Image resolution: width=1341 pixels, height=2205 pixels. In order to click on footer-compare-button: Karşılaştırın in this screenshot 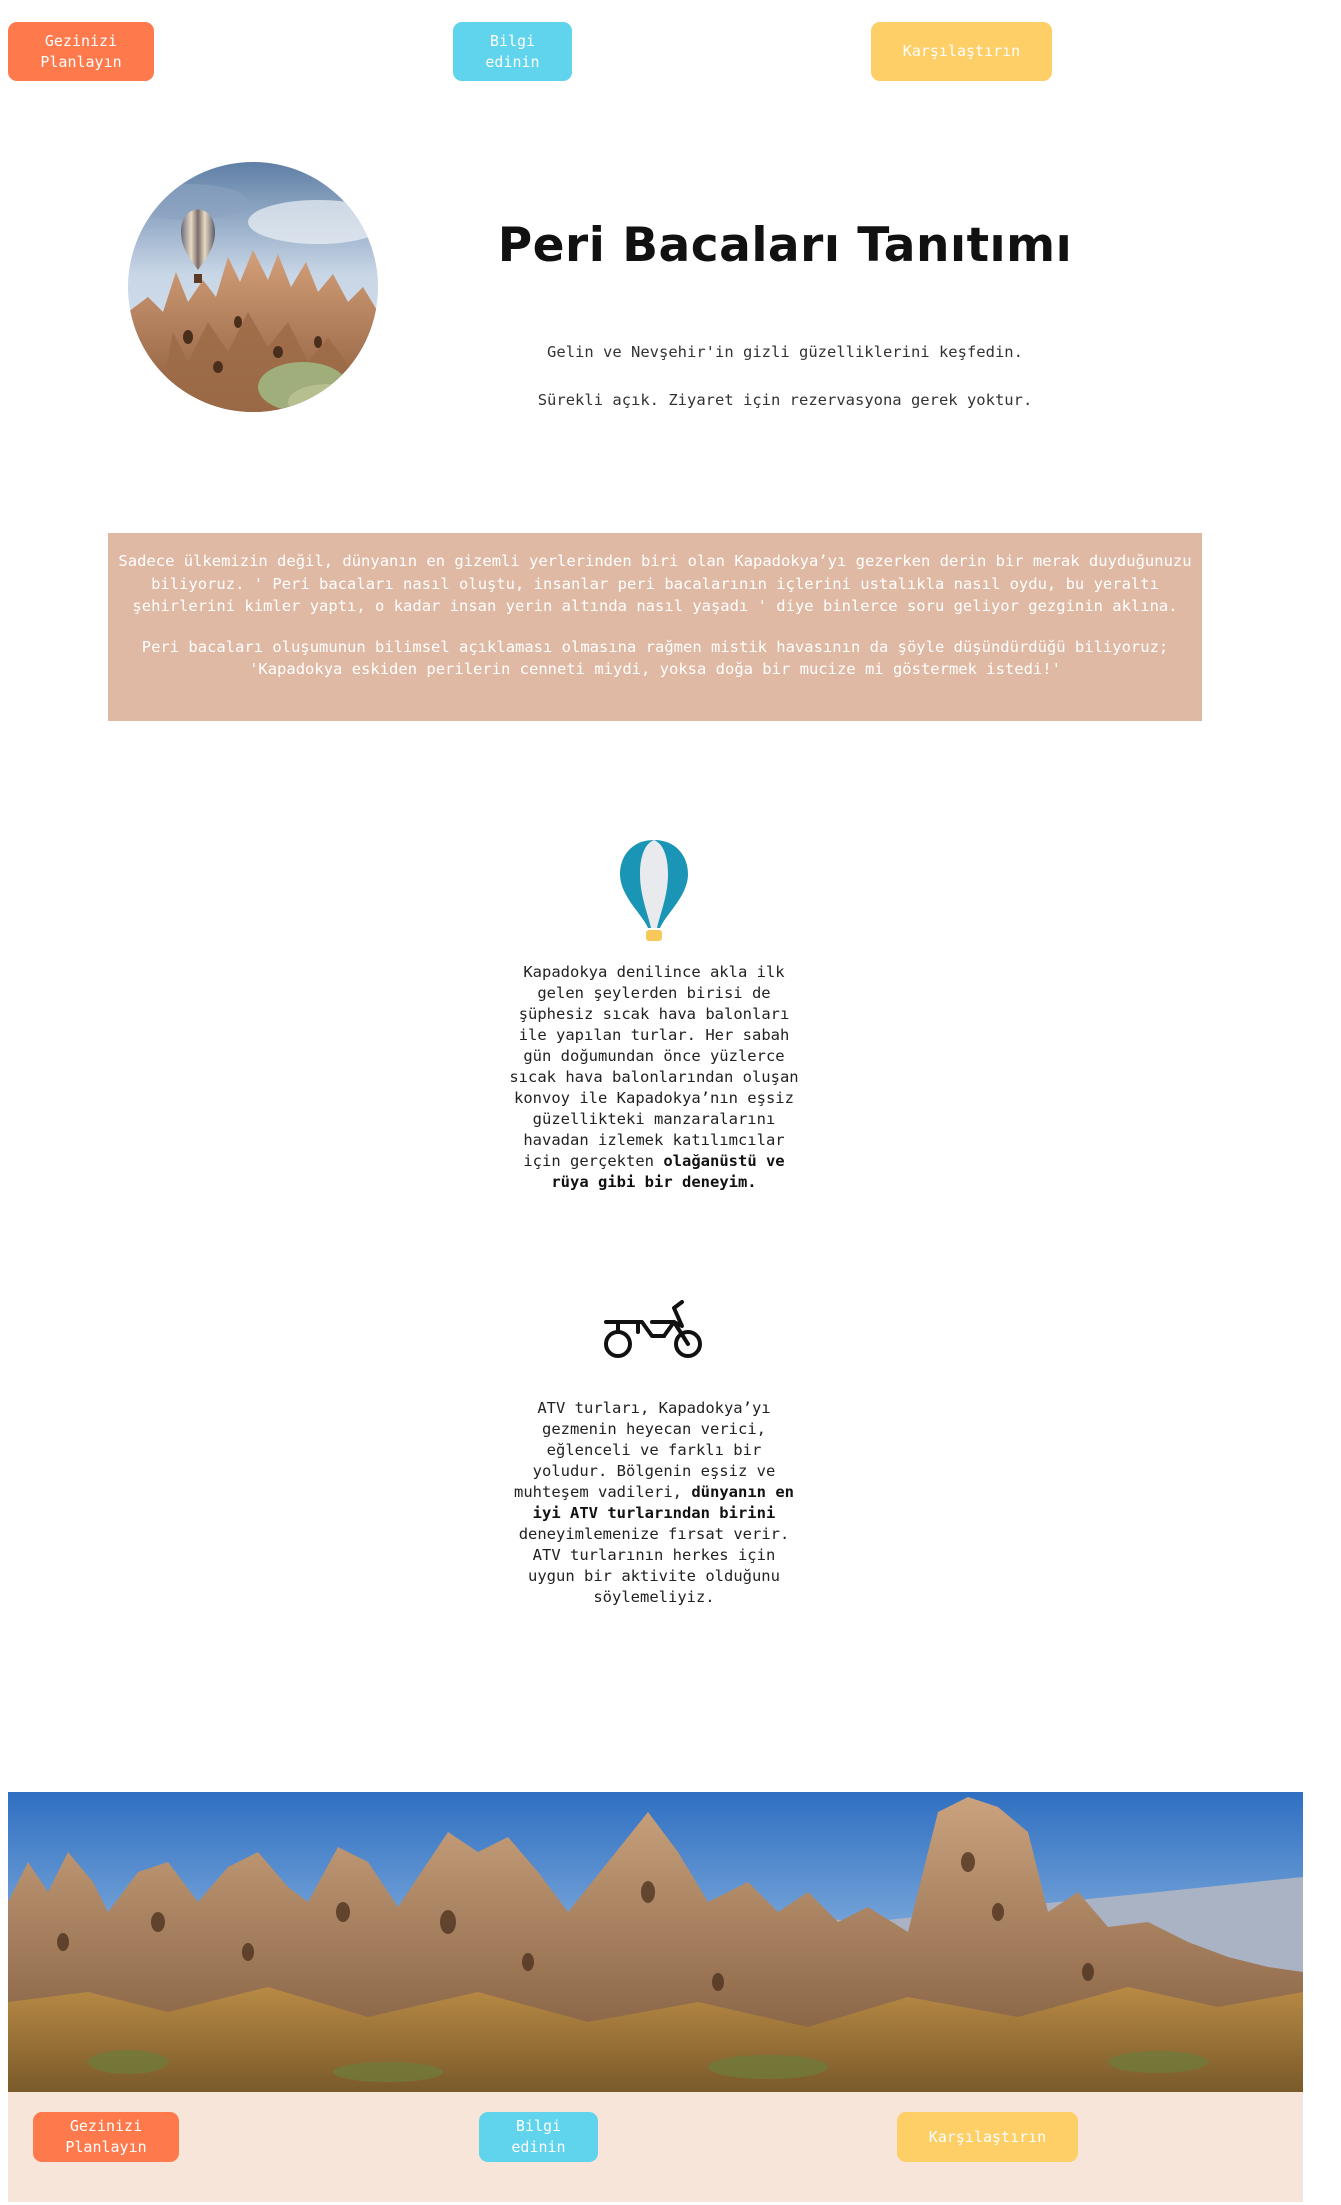, I will do `click(987, 2137)`.